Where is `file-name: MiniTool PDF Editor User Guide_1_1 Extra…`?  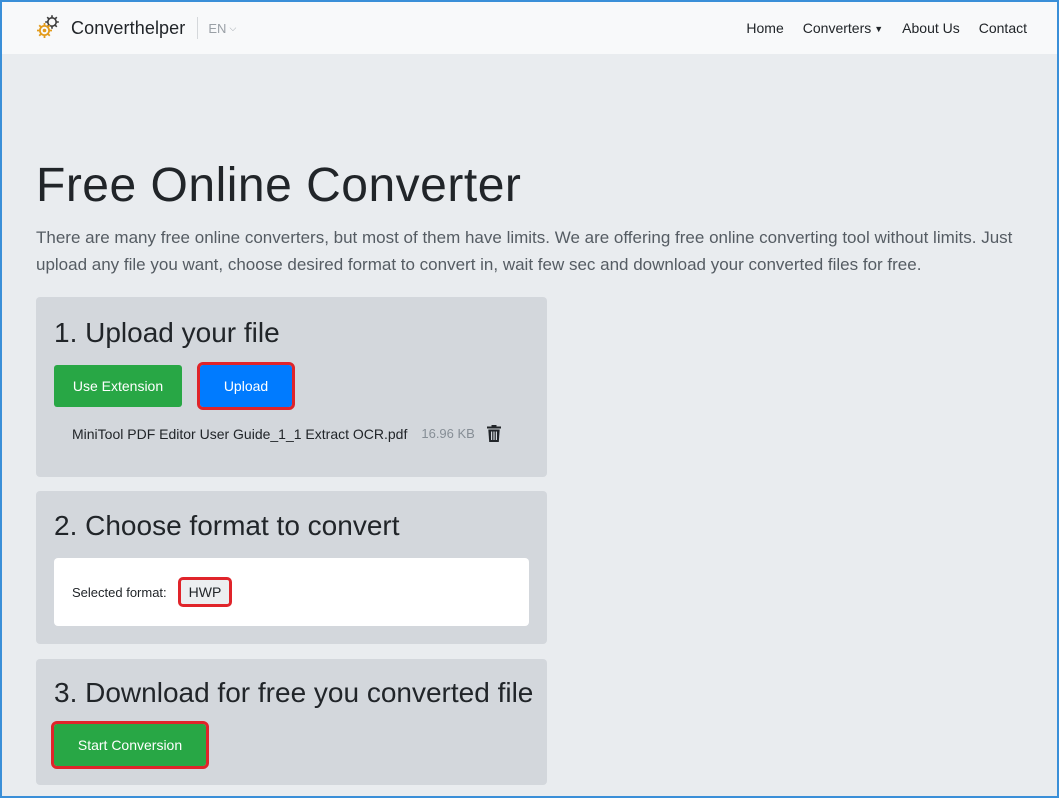
file-name: MiniTool PDF Editor User Guide_1_1 Extra… is located at coordinates (240, 433).